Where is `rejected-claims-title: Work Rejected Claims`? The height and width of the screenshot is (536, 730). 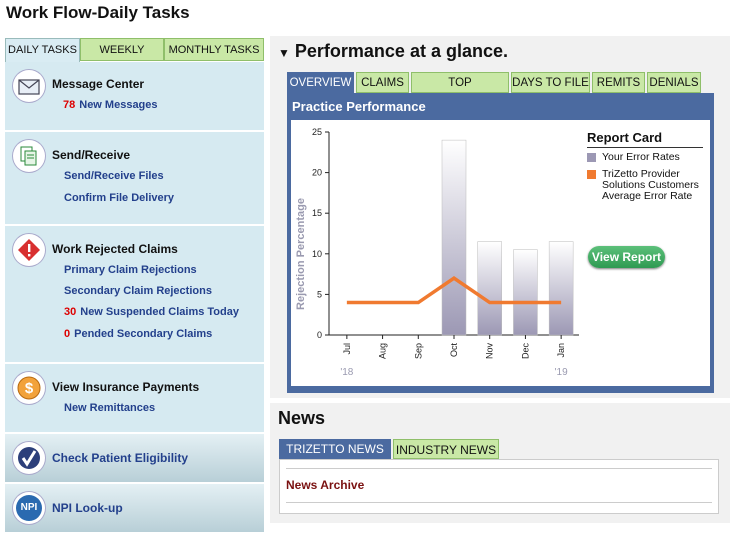 rejected-claims-title: Work Rejected Claims is located at coordinates (115, 249).